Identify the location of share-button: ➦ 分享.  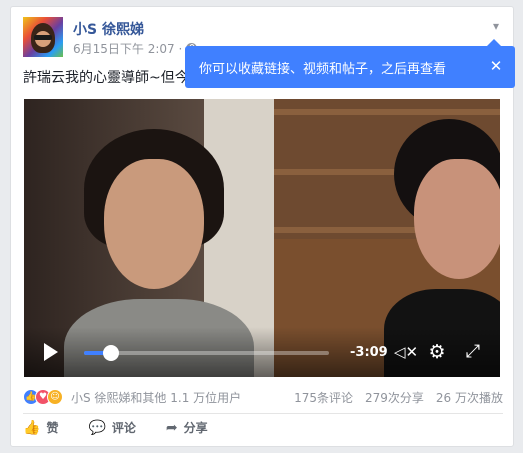
(187, 427).